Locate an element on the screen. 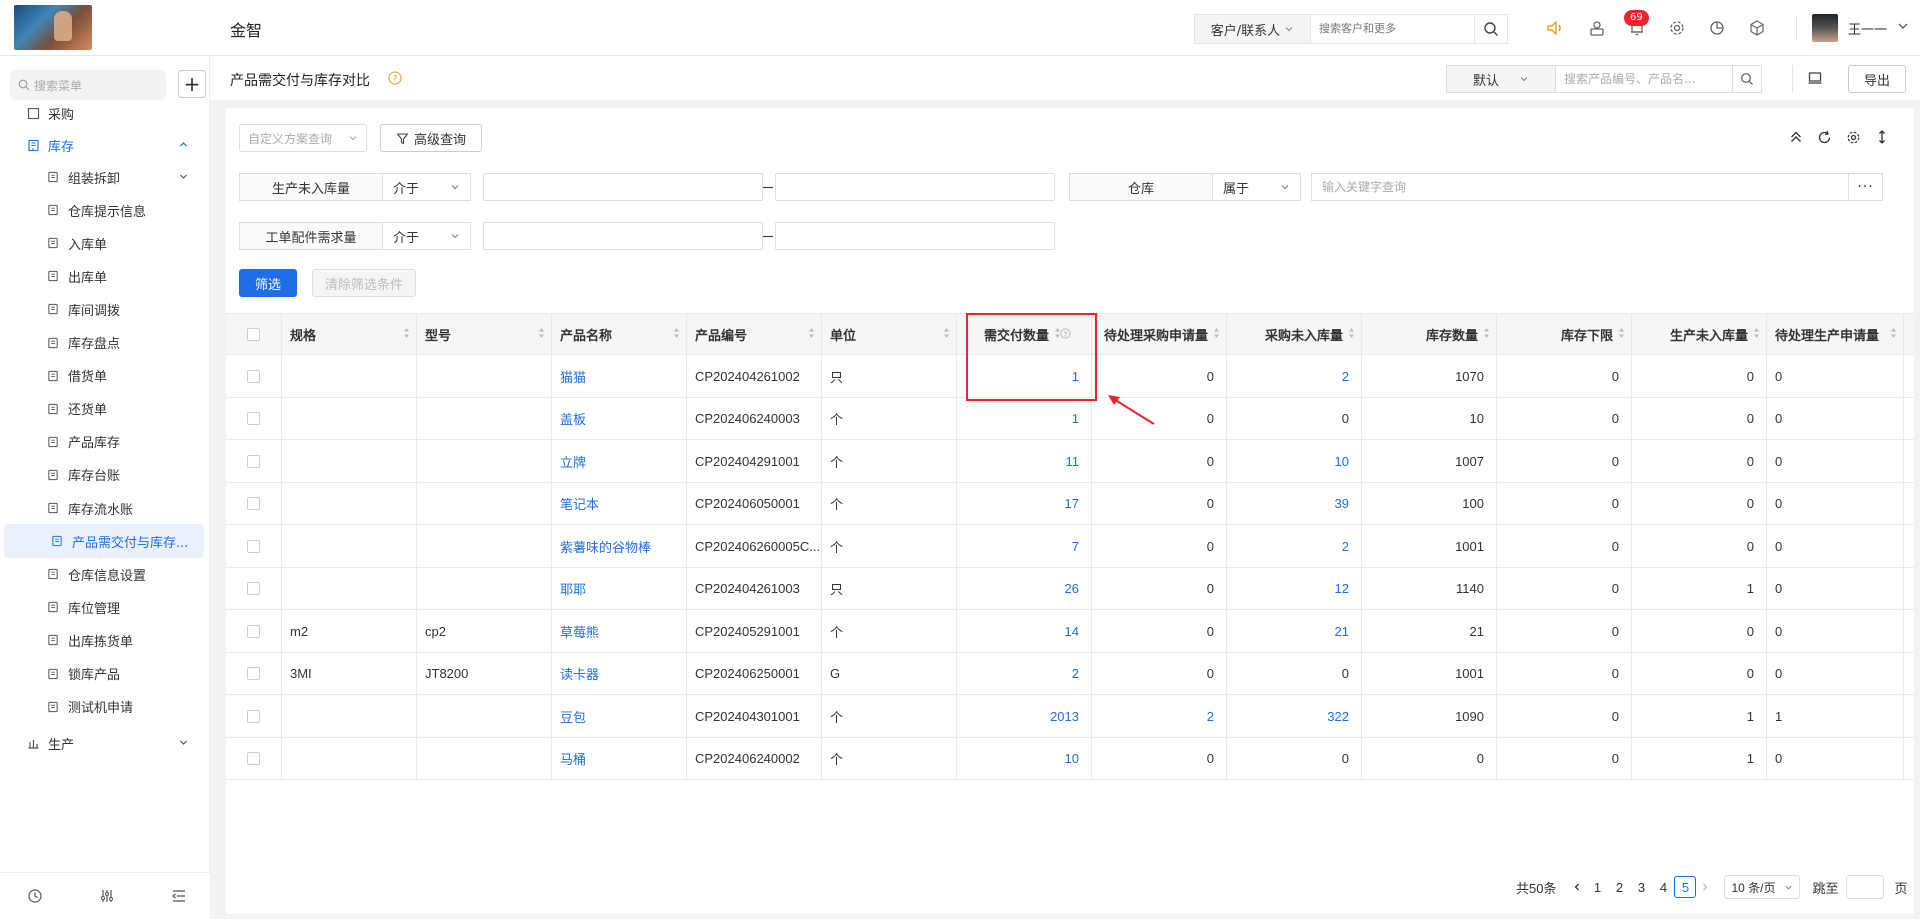  cell-name: 豆包 is located at coordinates (619, 716).